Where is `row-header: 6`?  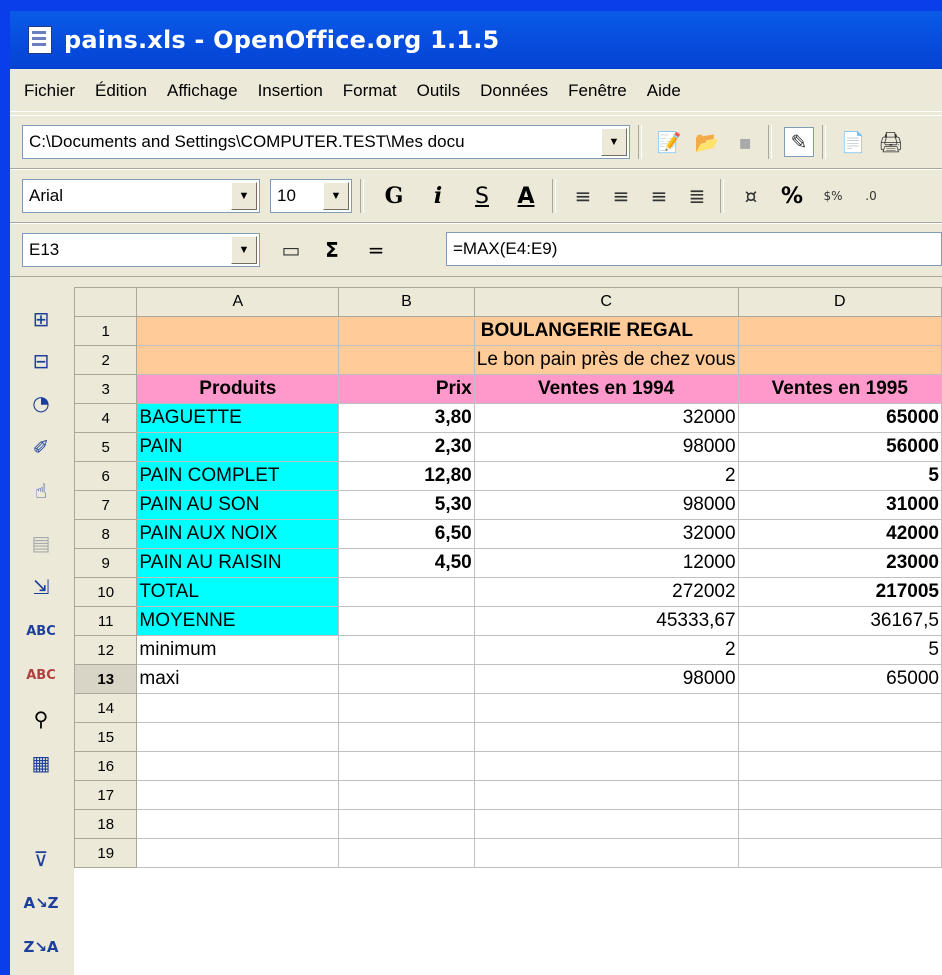 row-header: 6 is located at coordinates (106, 476).